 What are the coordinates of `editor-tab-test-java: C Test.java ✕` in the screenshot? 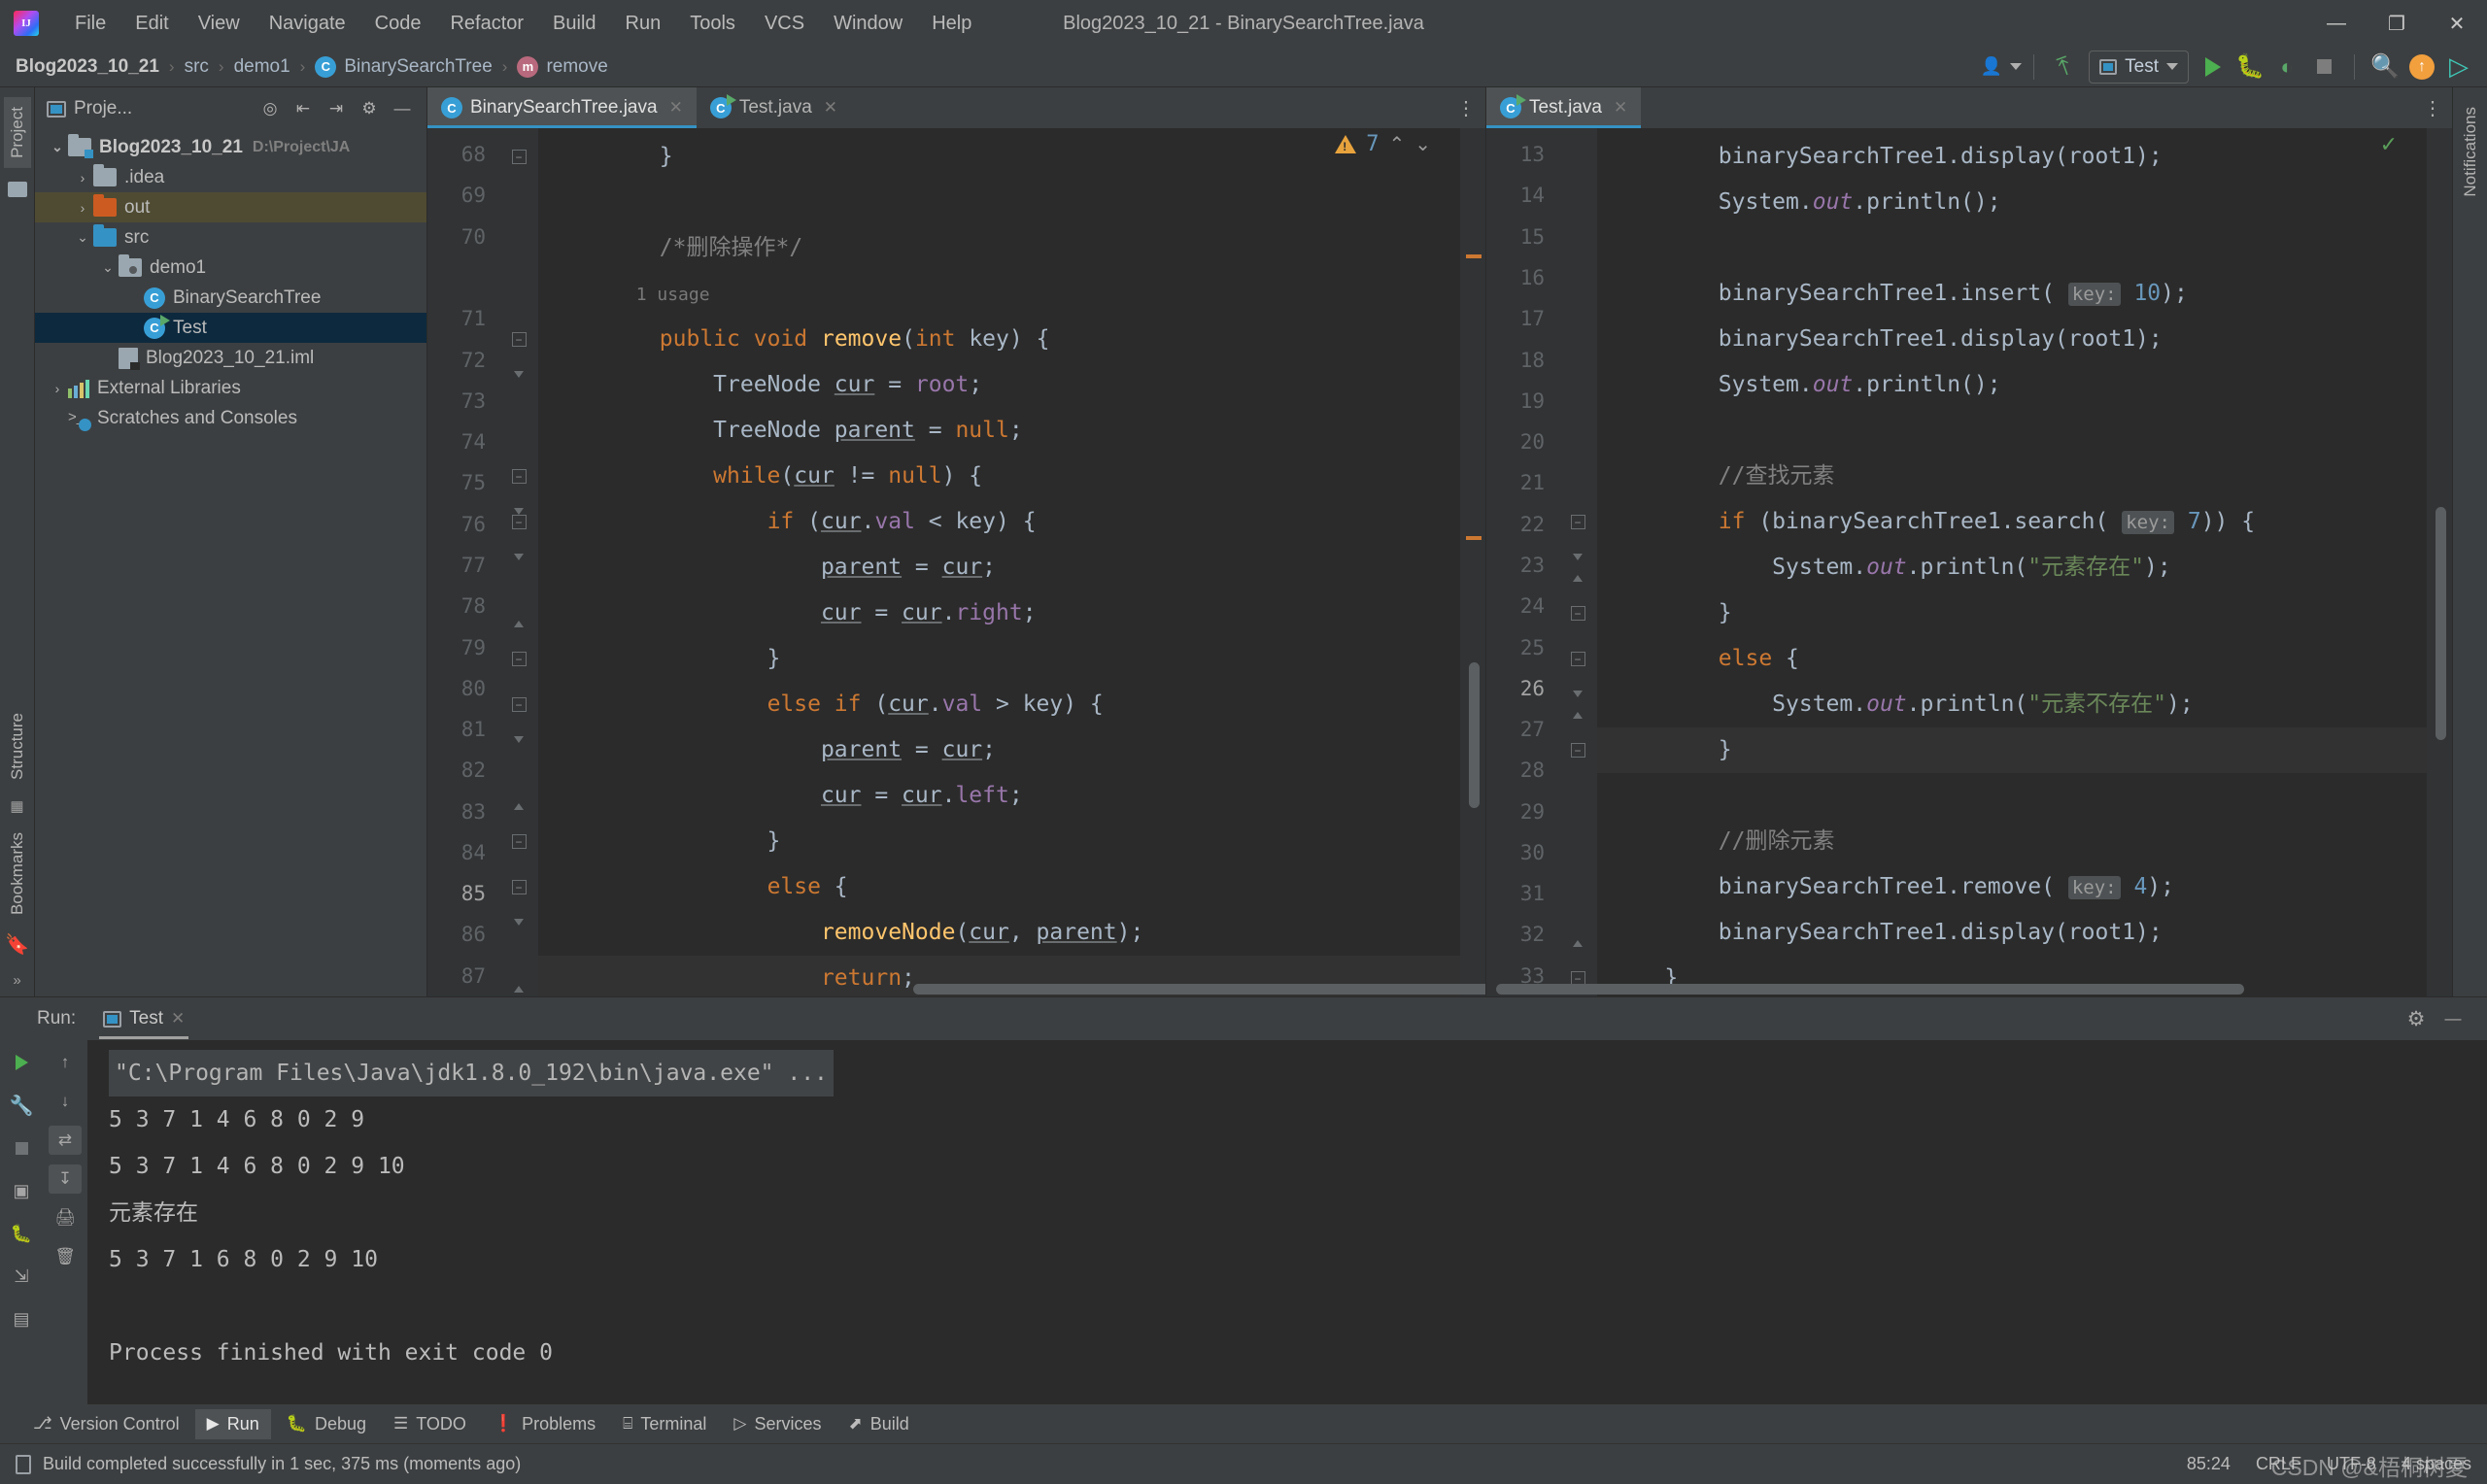 It's located at (1564, 108).